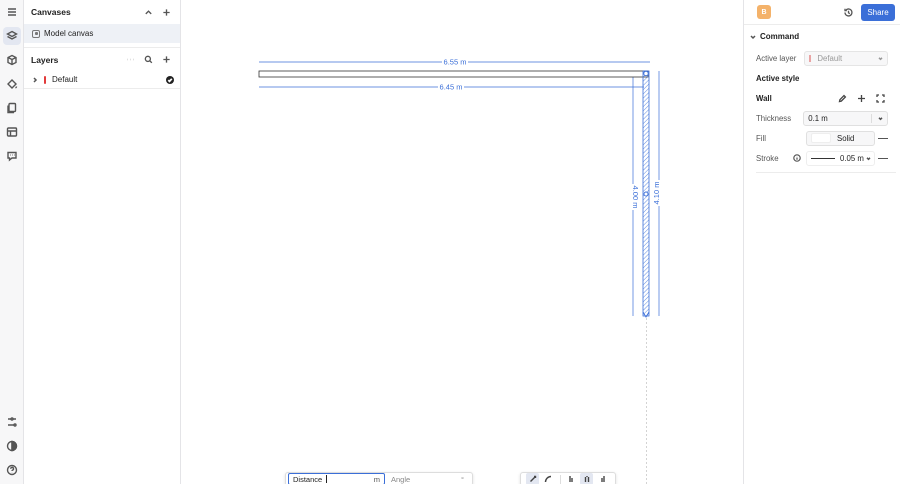 The image size is (900, 484). What do you see at coordinates (170, 79) in the screenshot?
I see `visible-check-icon` at bounding box center [170, 79].